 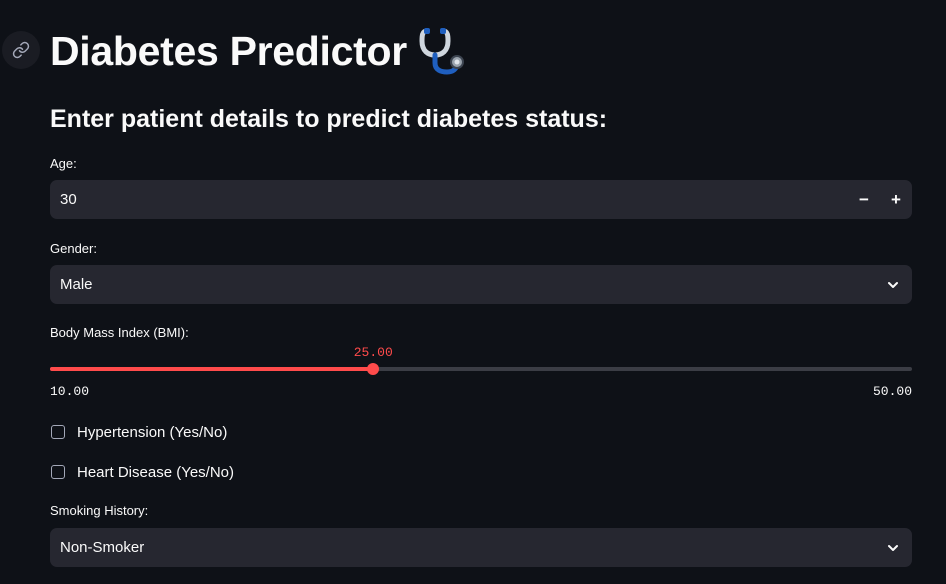 I want to click on age-input: 30 − +, so click(x=481, y=199).